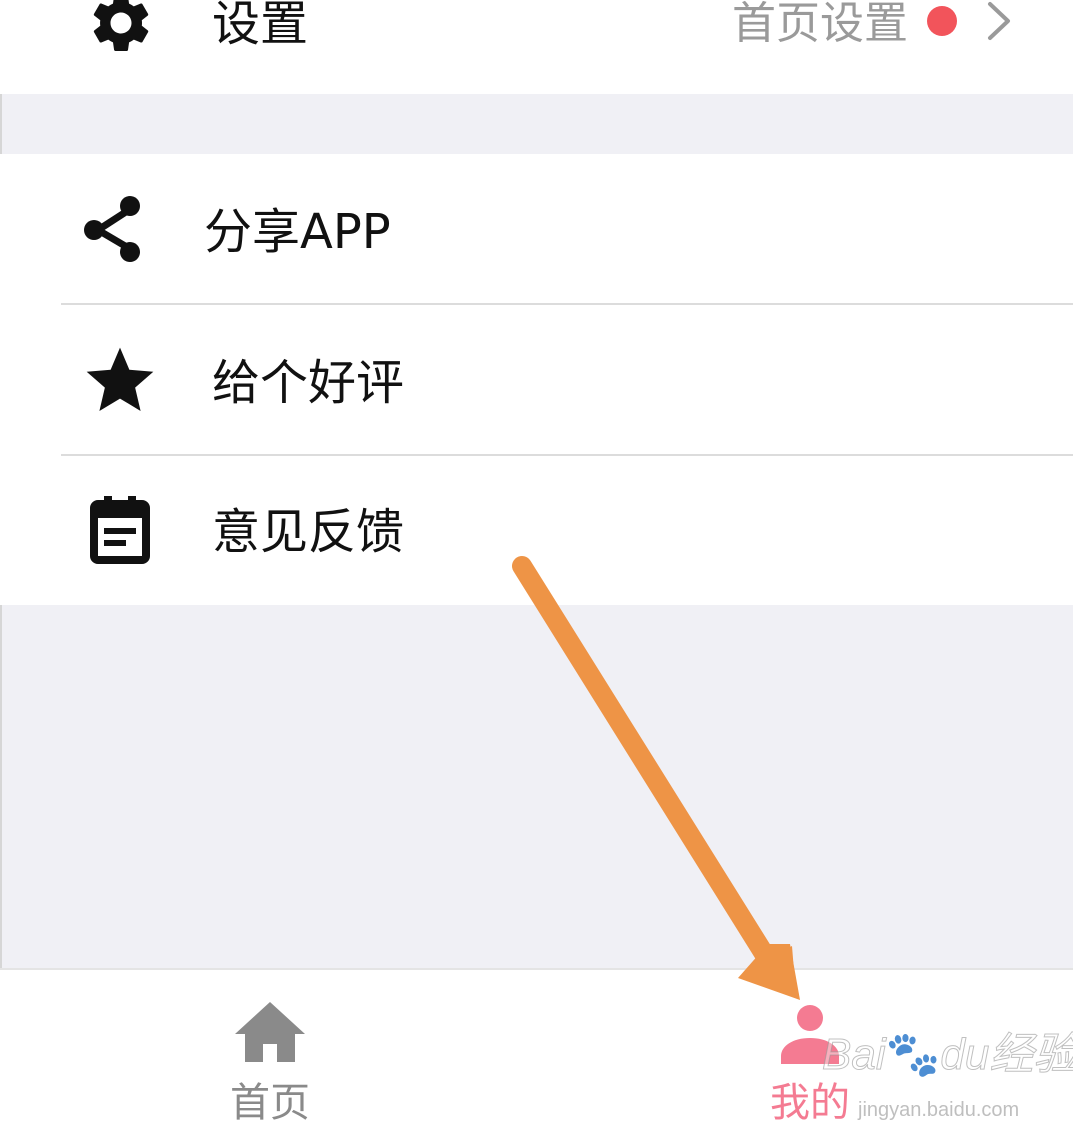 The width and height of the screenshot is (1073, 1148). What do you see at coordinates (270, 1103) in the screenshot?
I see `tab-home-label: 首页` at bounding box center [270, 1103].